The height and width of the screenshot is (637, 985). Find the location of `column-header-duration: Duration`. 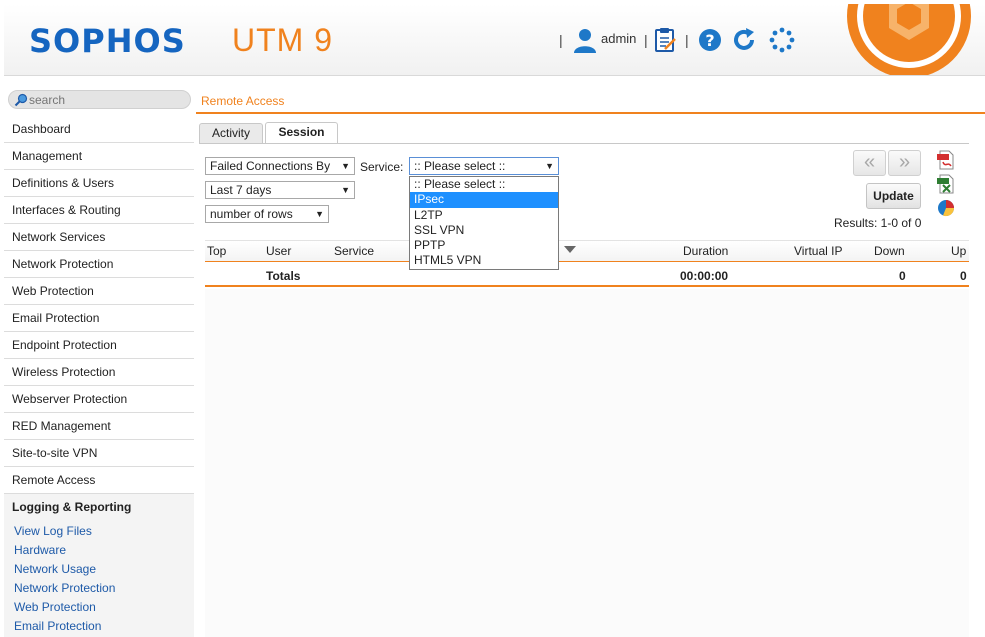

column-header-duration: Duration is located at coordinates (705, 251).